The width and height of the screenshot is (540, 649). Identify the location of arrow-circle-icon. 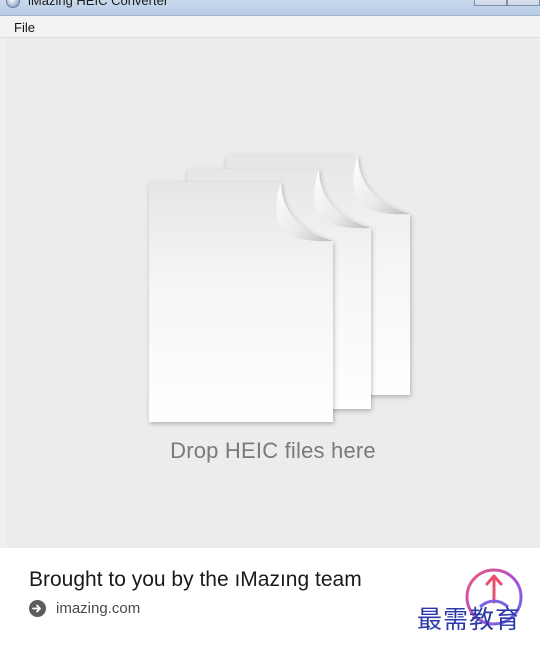
(37, 608).